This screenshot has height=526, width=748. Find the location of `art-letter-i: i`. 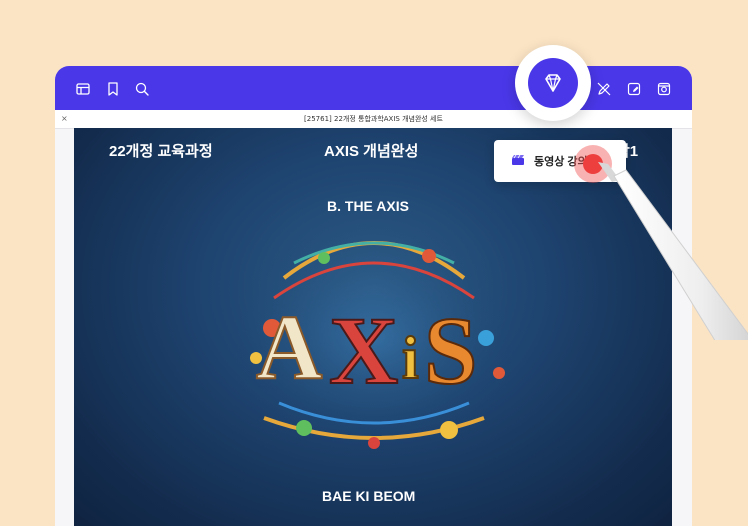

art-letter-i: i is located at coordinates (410, 358).